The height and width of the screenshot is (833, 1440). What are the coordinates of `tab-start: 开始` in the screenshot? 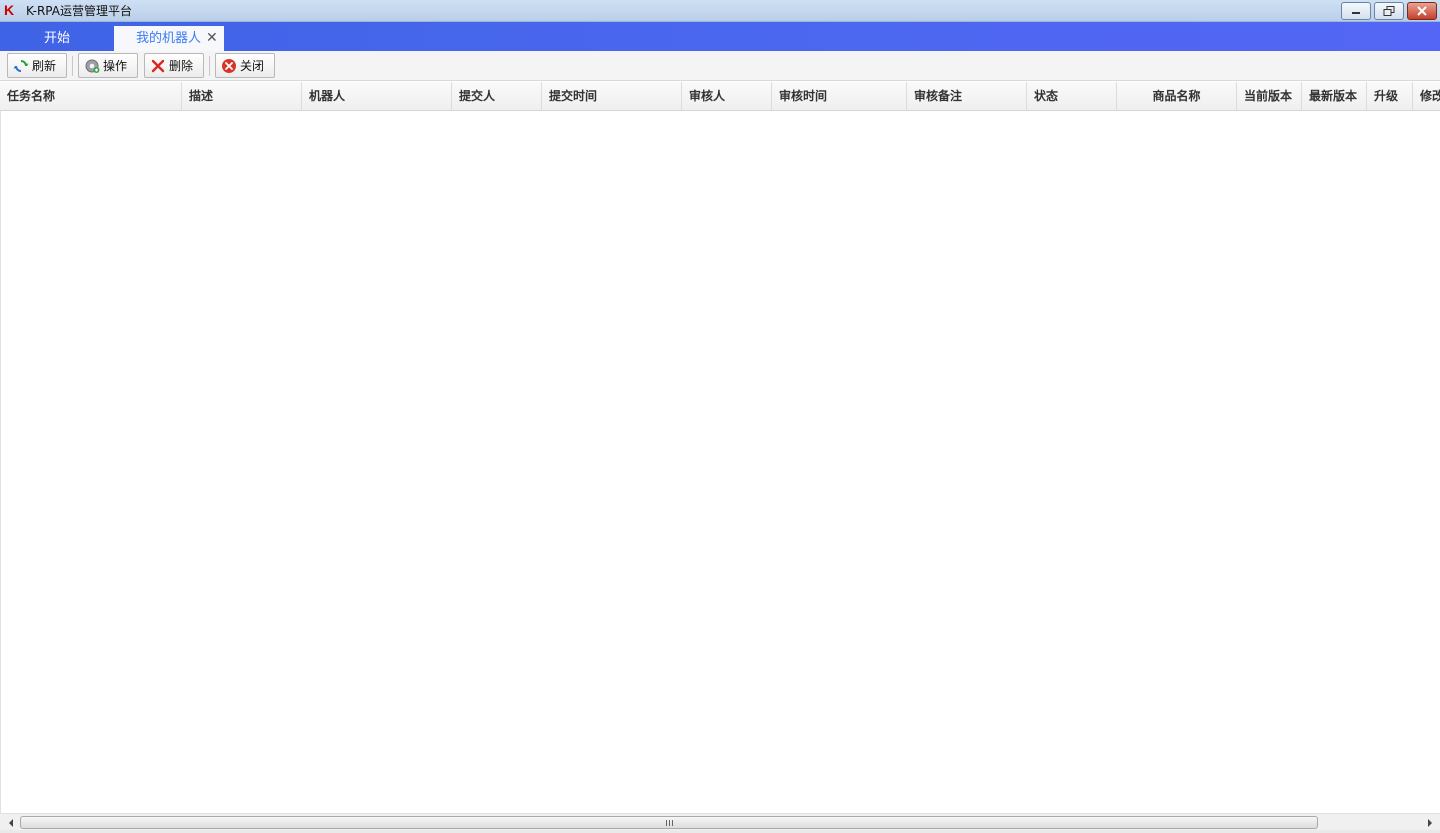 It's located at (57, 38).